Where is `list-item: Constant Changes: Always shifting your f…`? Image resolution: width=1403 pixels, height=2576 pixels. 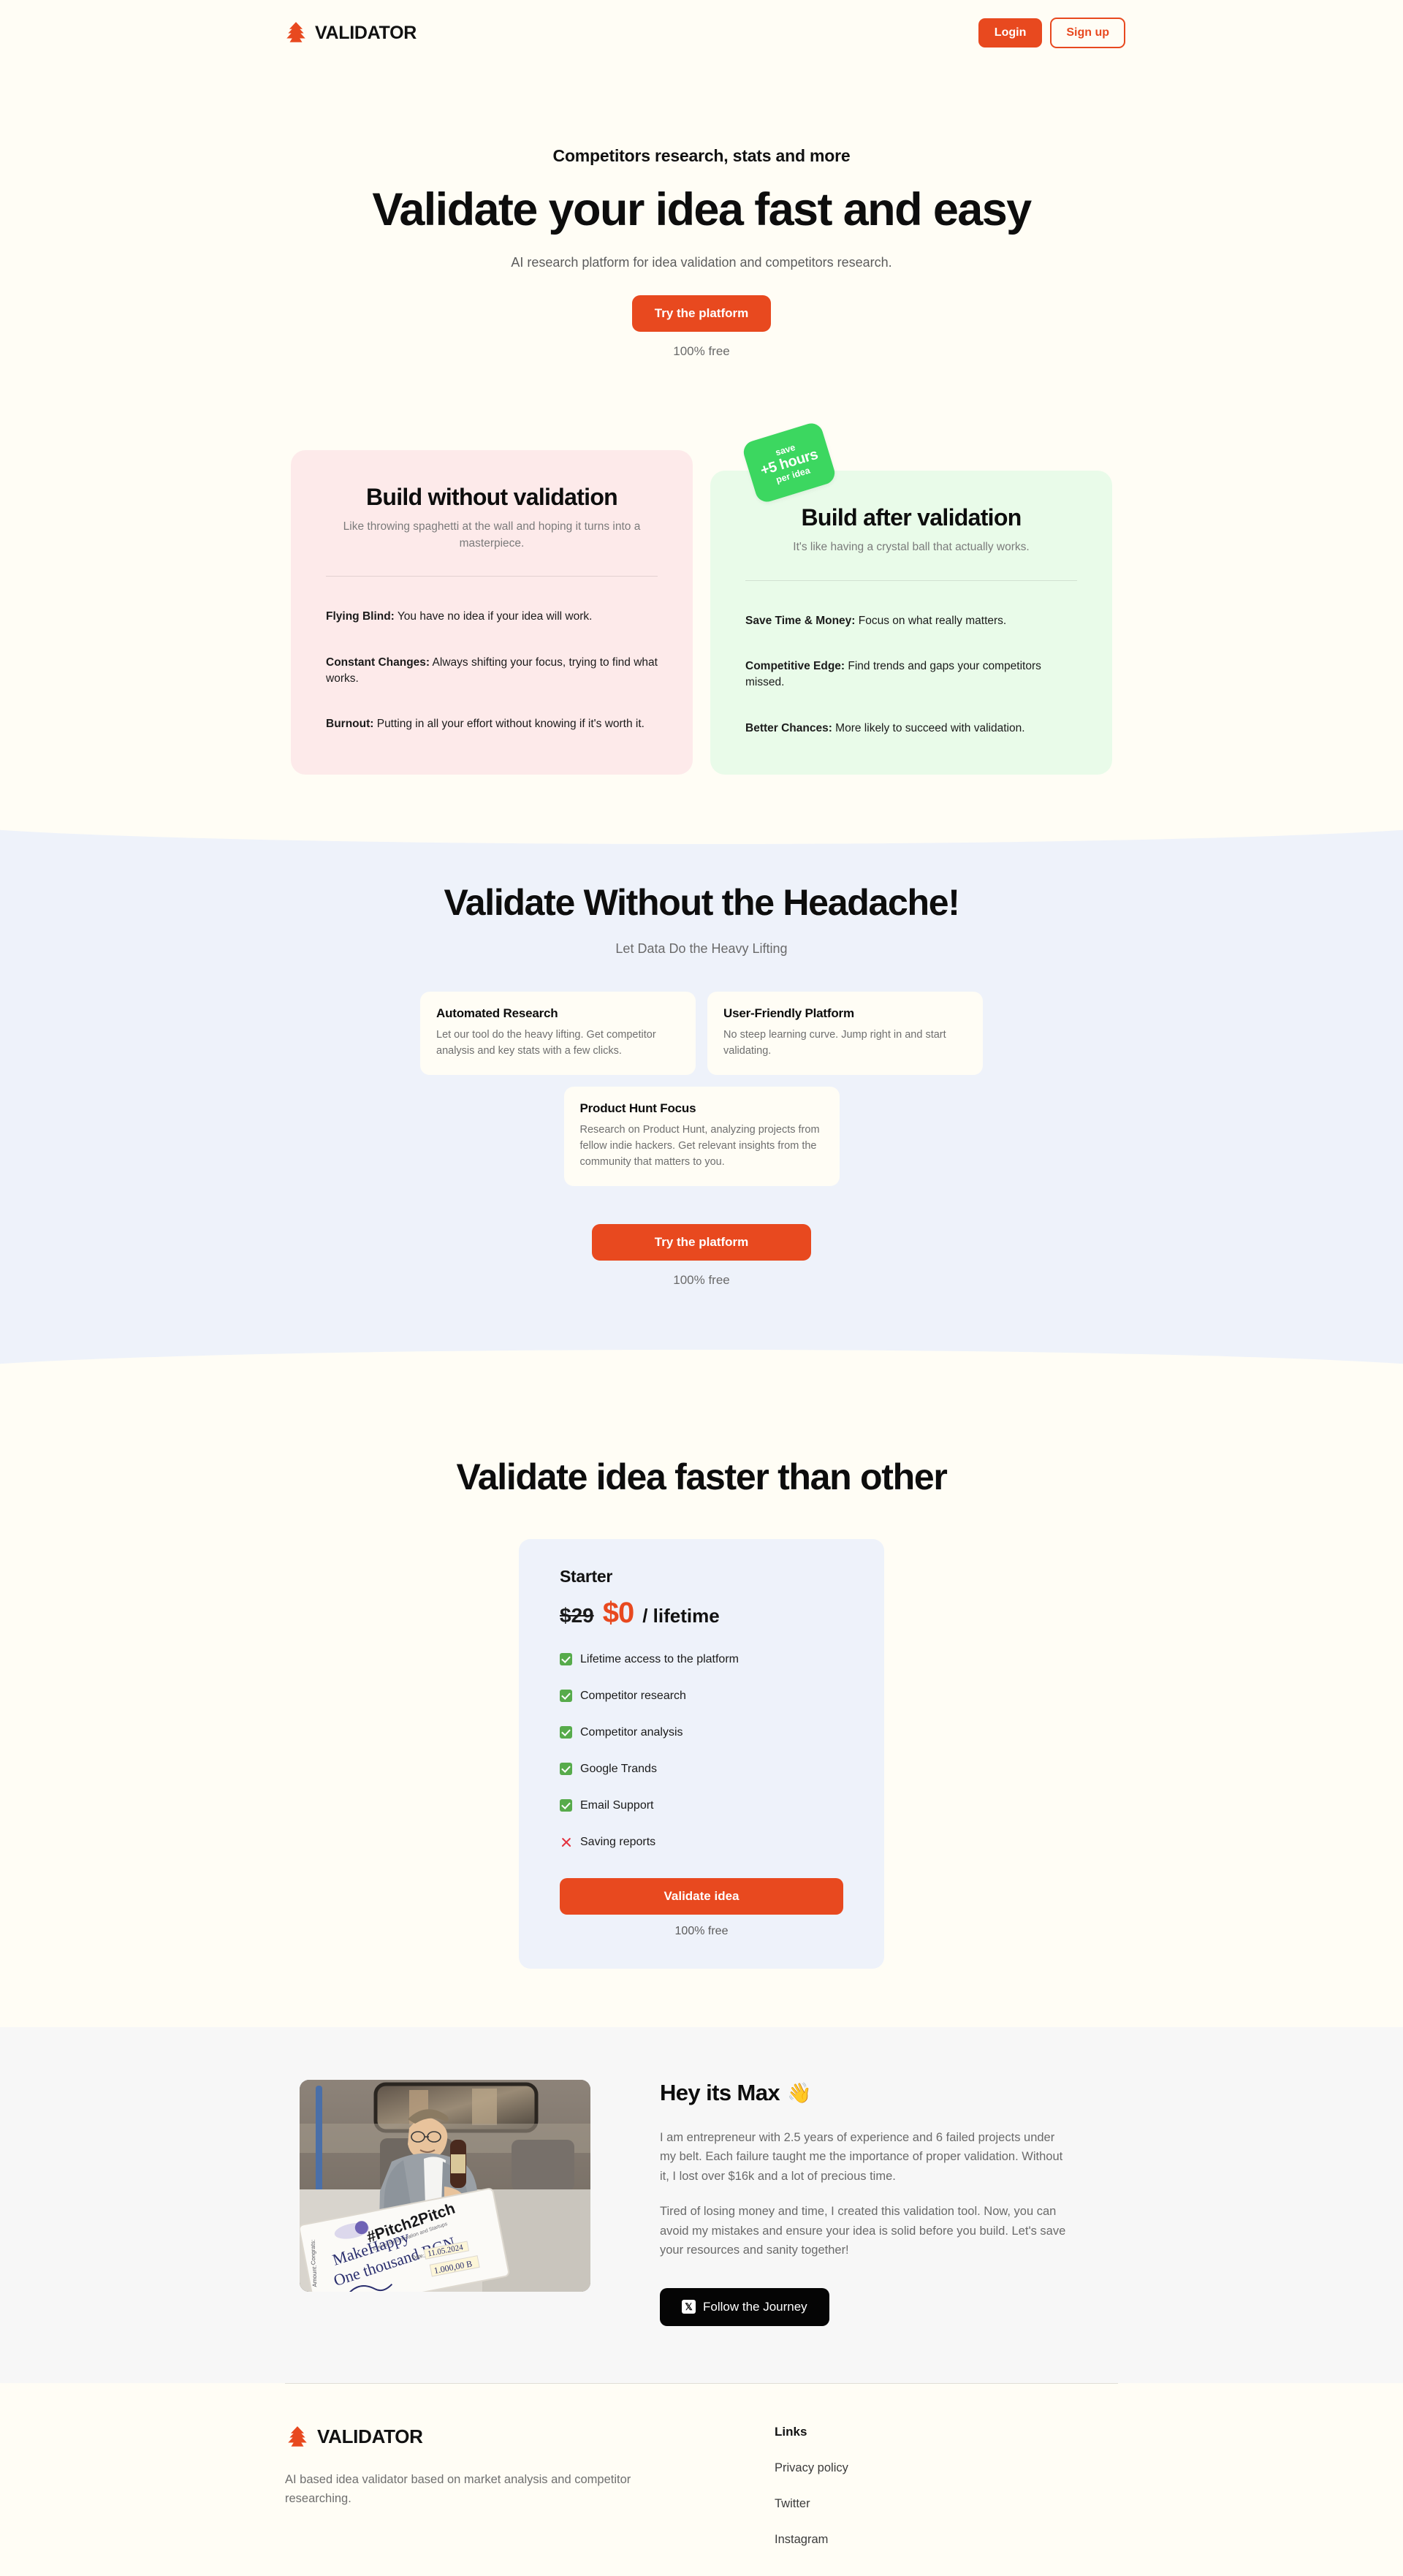 list-item: Constant Changes: Always shifting your f… is located at coordinates (492, 670).